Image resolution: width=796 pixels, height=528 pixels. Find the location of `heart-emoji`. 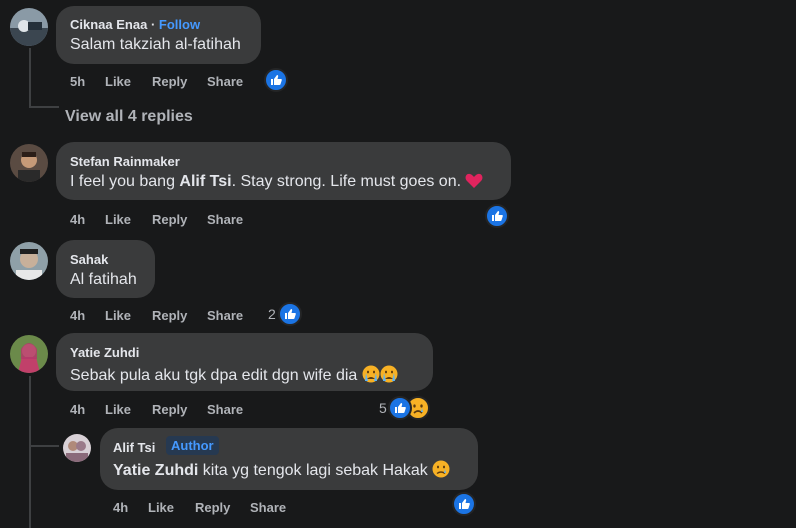

heart-emoji is located at coordinates (474, 183).